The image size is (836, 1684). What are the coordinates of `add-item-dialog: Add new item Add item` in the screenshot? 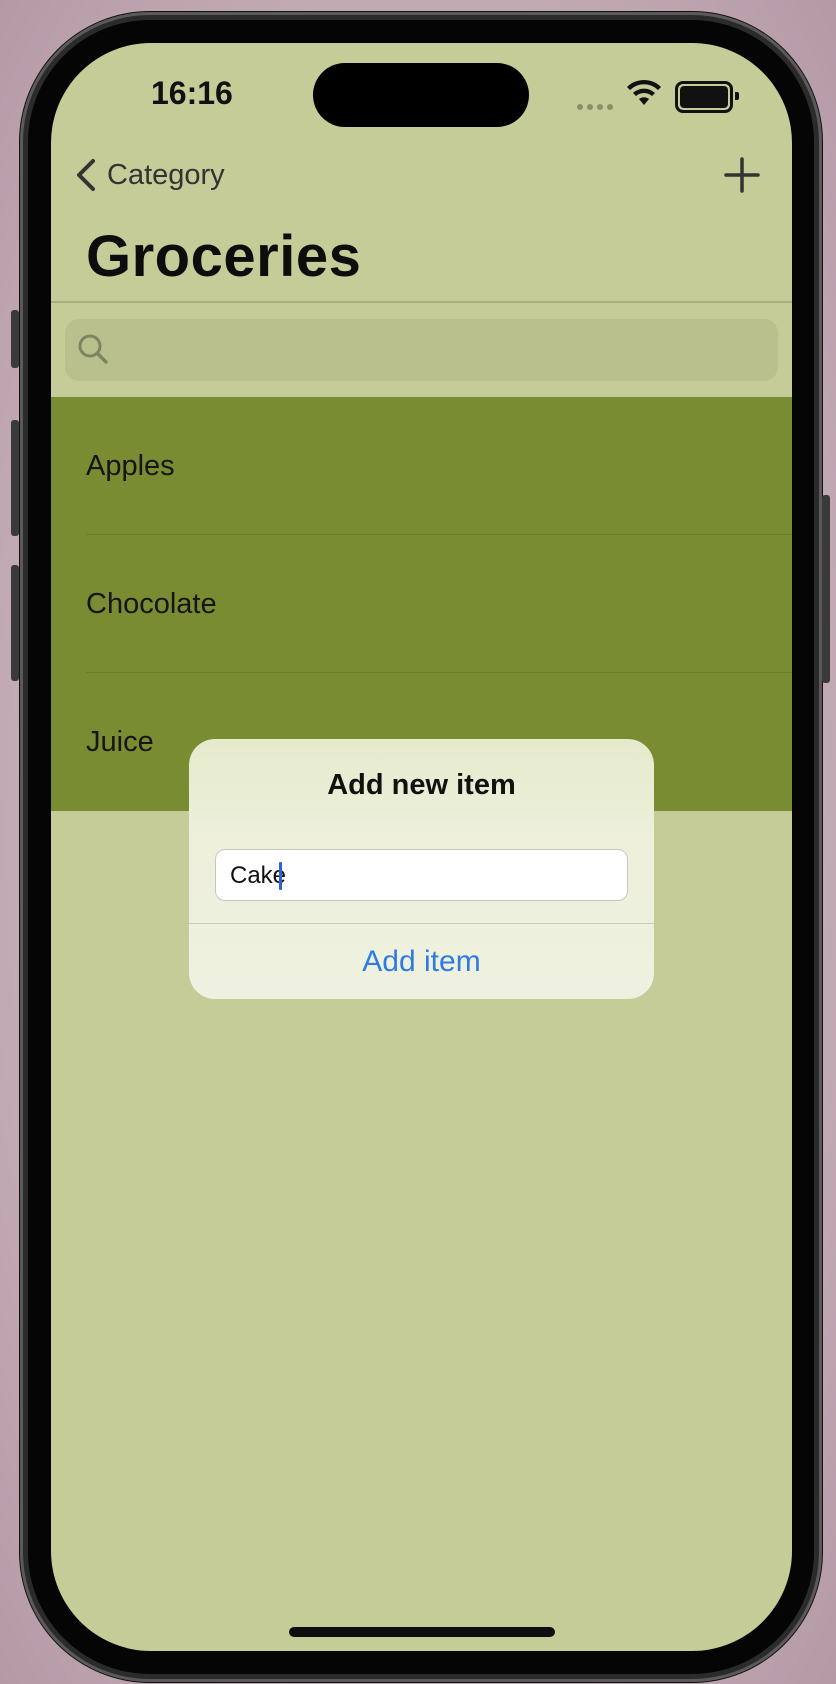 It's located at (421, 869).